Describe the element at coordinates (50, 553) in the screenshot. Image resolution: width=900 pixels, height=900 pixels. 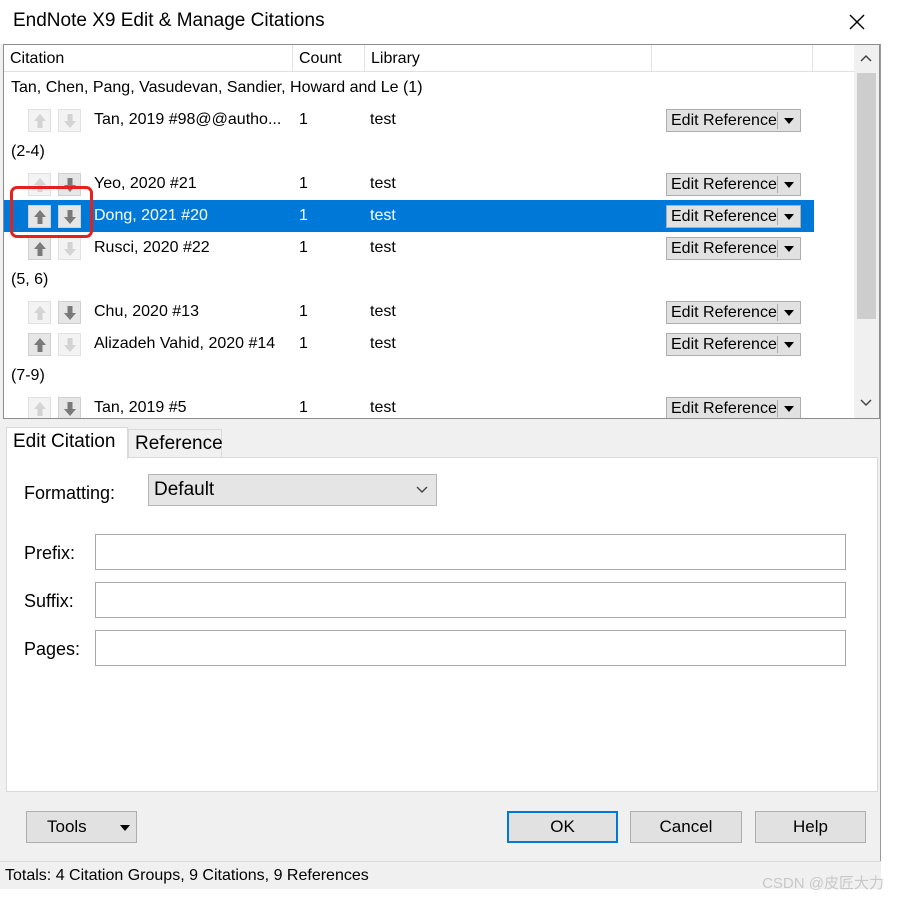
I see `prefix-label: Prefix:` at that location.